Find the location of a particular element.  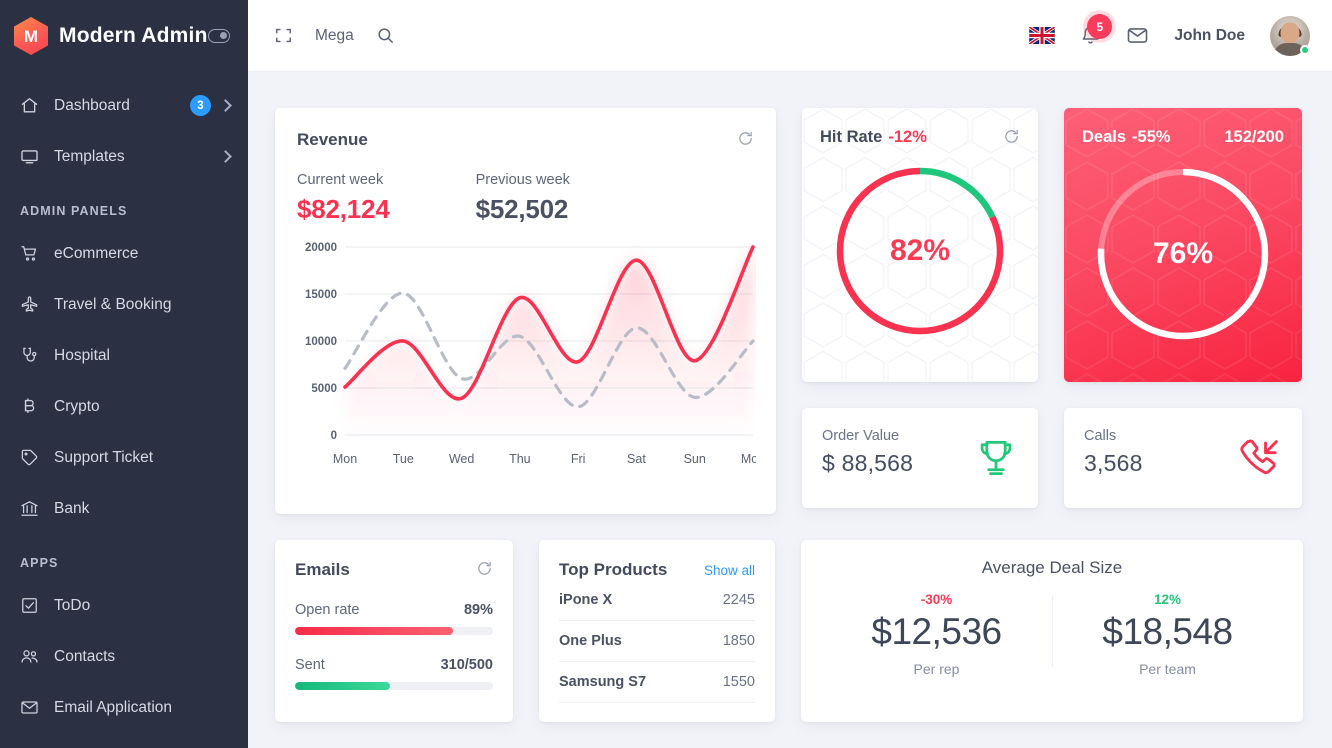

previous-week-label: Previous week is located at coordinates (522, 180).